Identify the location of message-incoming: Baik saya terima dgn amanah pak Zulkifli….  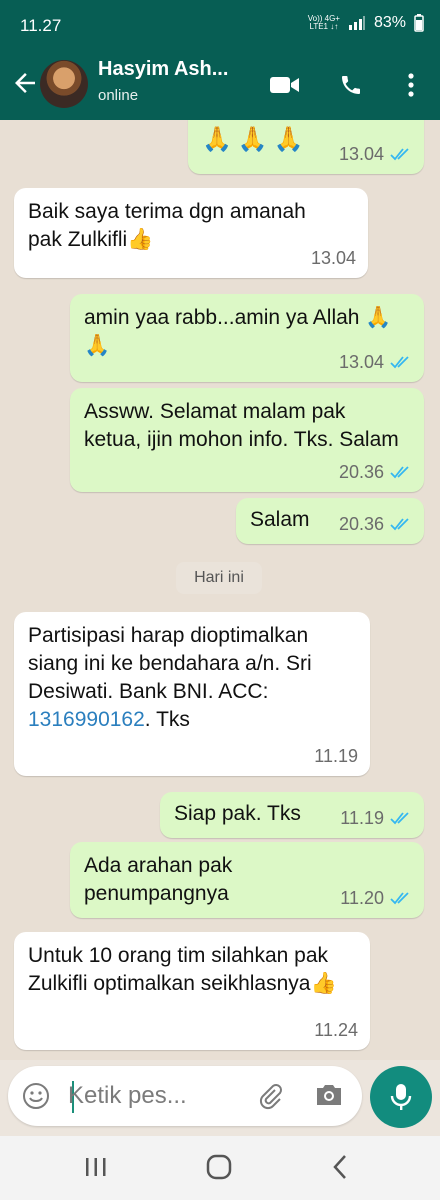
(191, 233).